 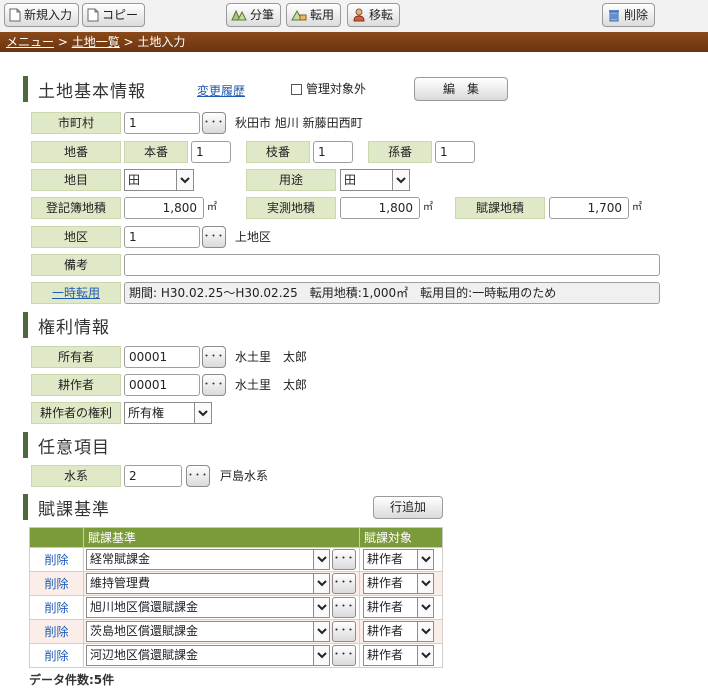 What do you see at coordinates (76, 293) in the screenshot?
I see `temporary-conversion-link: 一時転用` at bounding box center [76, 293].